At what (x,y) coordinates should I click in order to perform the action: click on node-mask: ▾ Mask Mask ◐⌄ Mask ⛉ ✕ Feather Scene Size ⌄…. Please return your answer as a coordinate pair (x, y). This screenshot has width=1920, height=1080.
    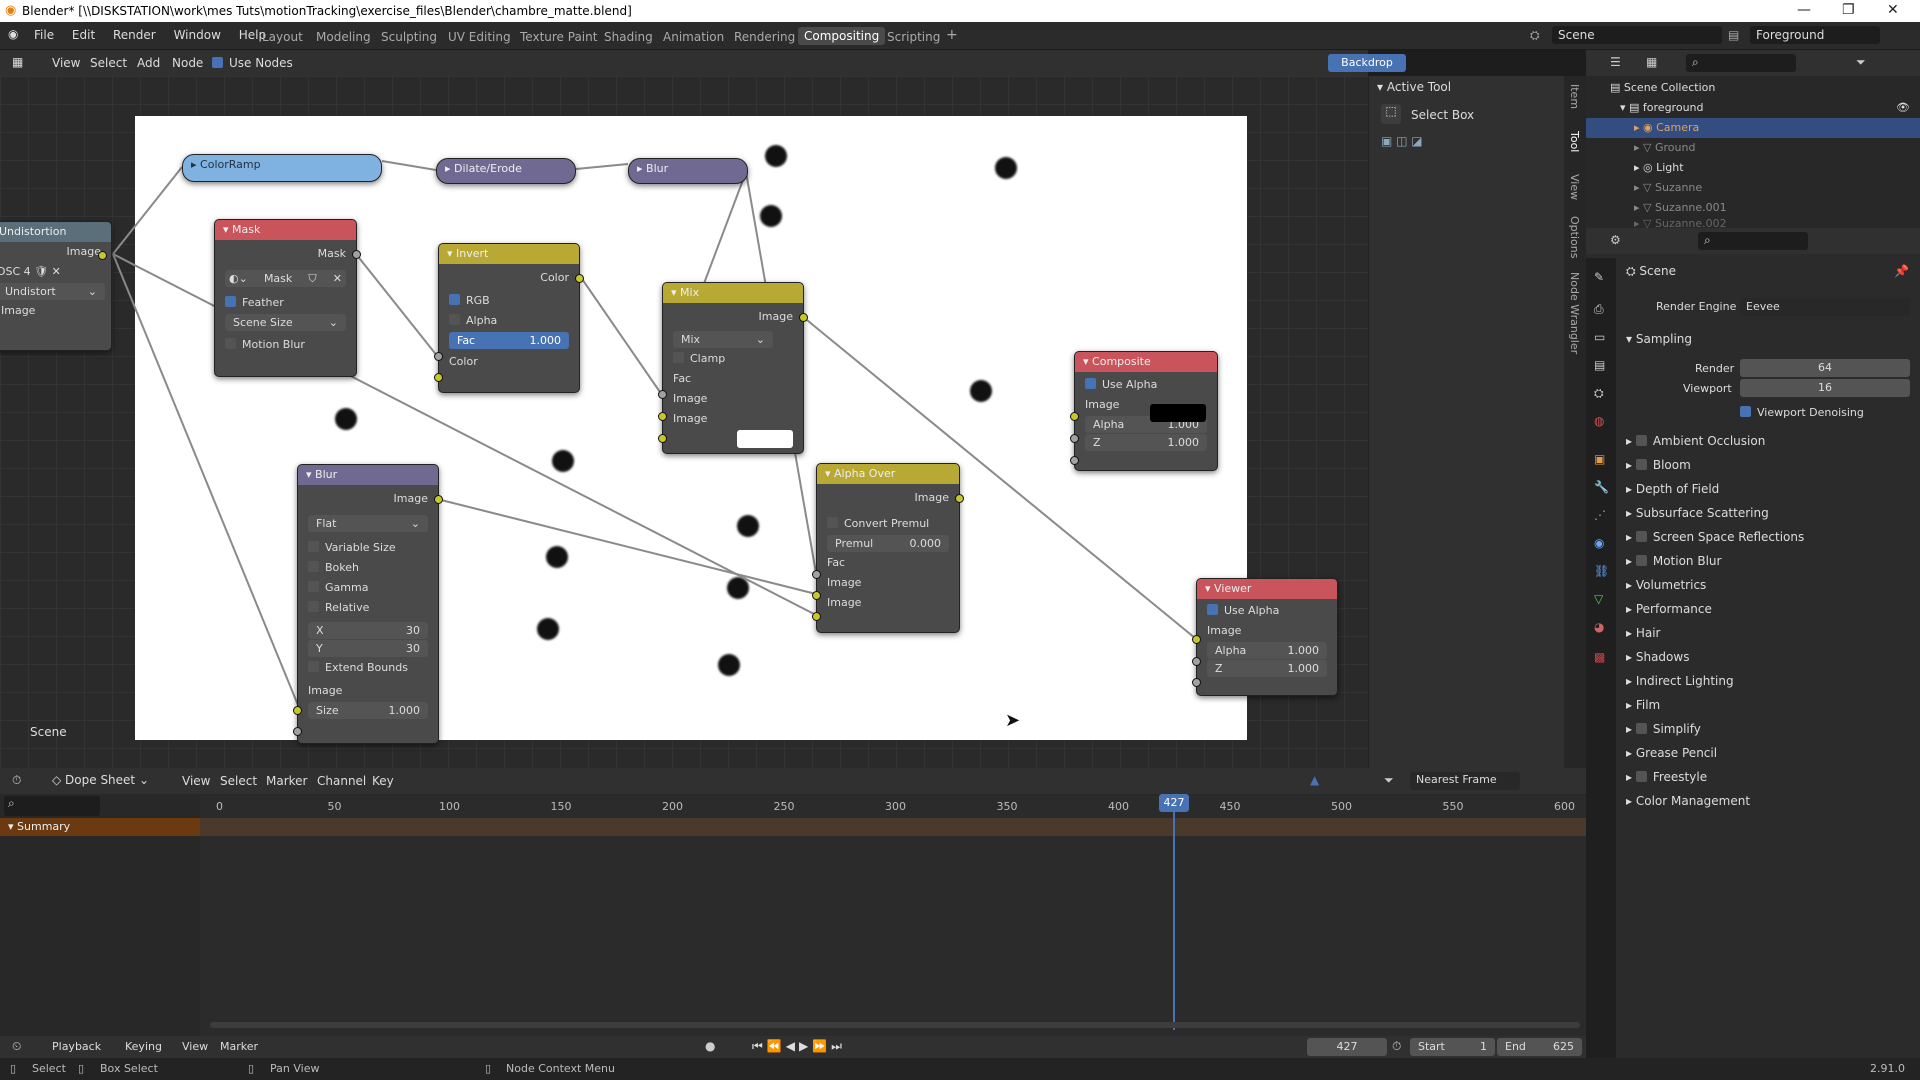
    Looking at the image, I should click on (287, 298).